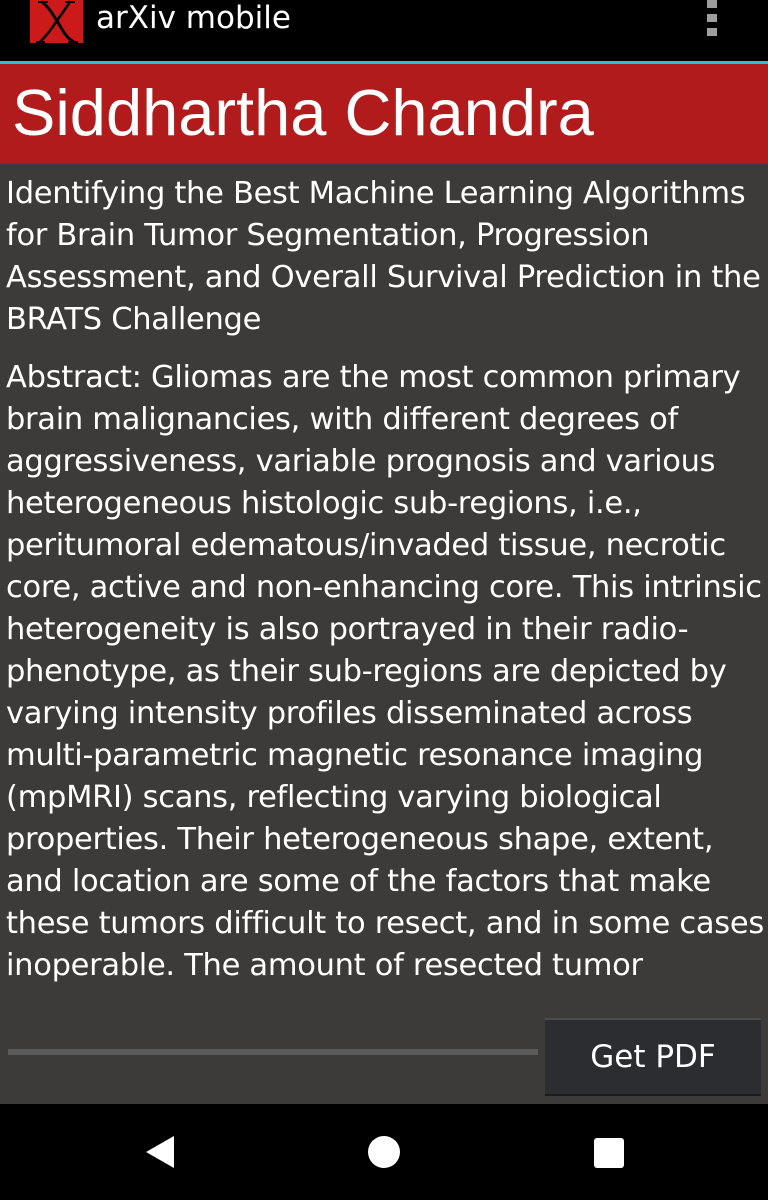 The width and height of the screenshot is (768, 1200). Describe the element at coordinates (303, 112) in the screenshot. I see `author-name: Siddhartha Chandra` at that location.